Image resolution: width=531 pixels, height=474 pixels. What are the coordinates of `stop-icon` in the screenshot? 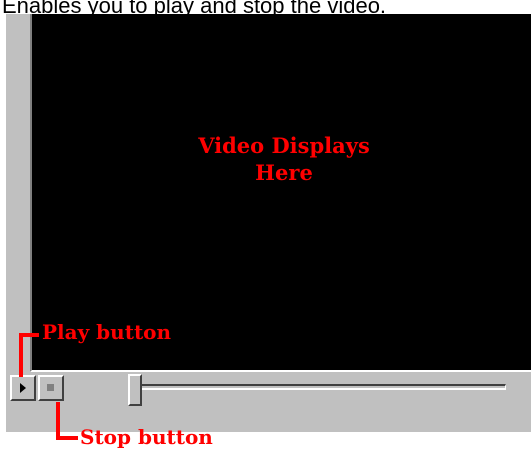 It's located at (50, 387).